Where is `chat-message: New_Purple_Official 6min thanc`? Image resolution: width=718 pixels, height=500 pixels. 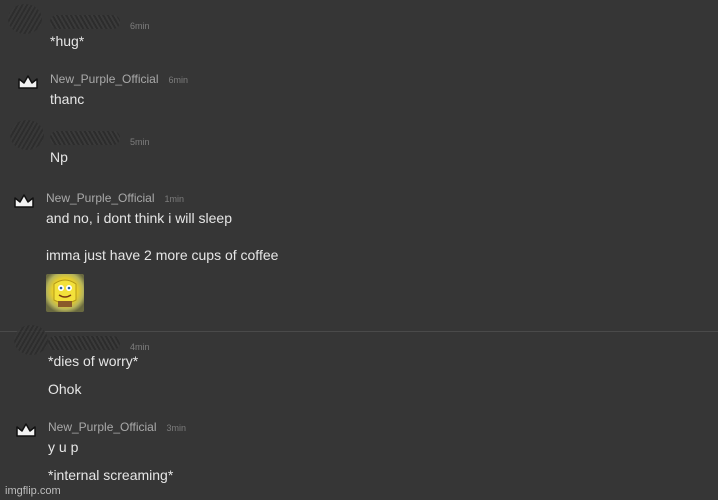
chat-message: New_Purple_Official 6min thanc is located at coordinates (119, 90).